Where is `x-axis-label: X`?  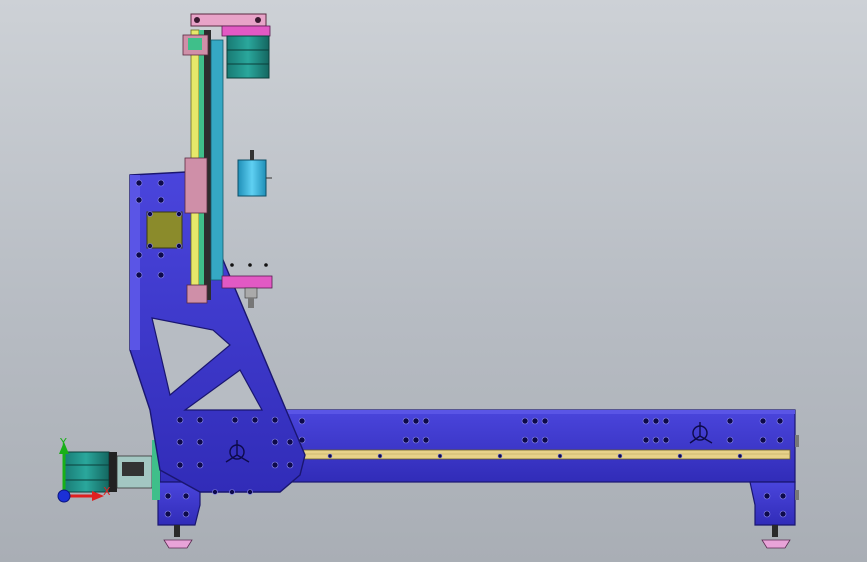 x-axis-label: X is located at coordinates (107, 491).